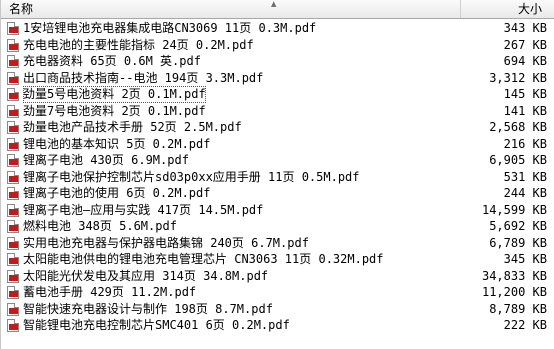 This screenshot has width=554, height=349. What do you see at coordinates (525, 61) in the screenshot?
I see `file-size: 694 KB` at bounding box center [525, 61].